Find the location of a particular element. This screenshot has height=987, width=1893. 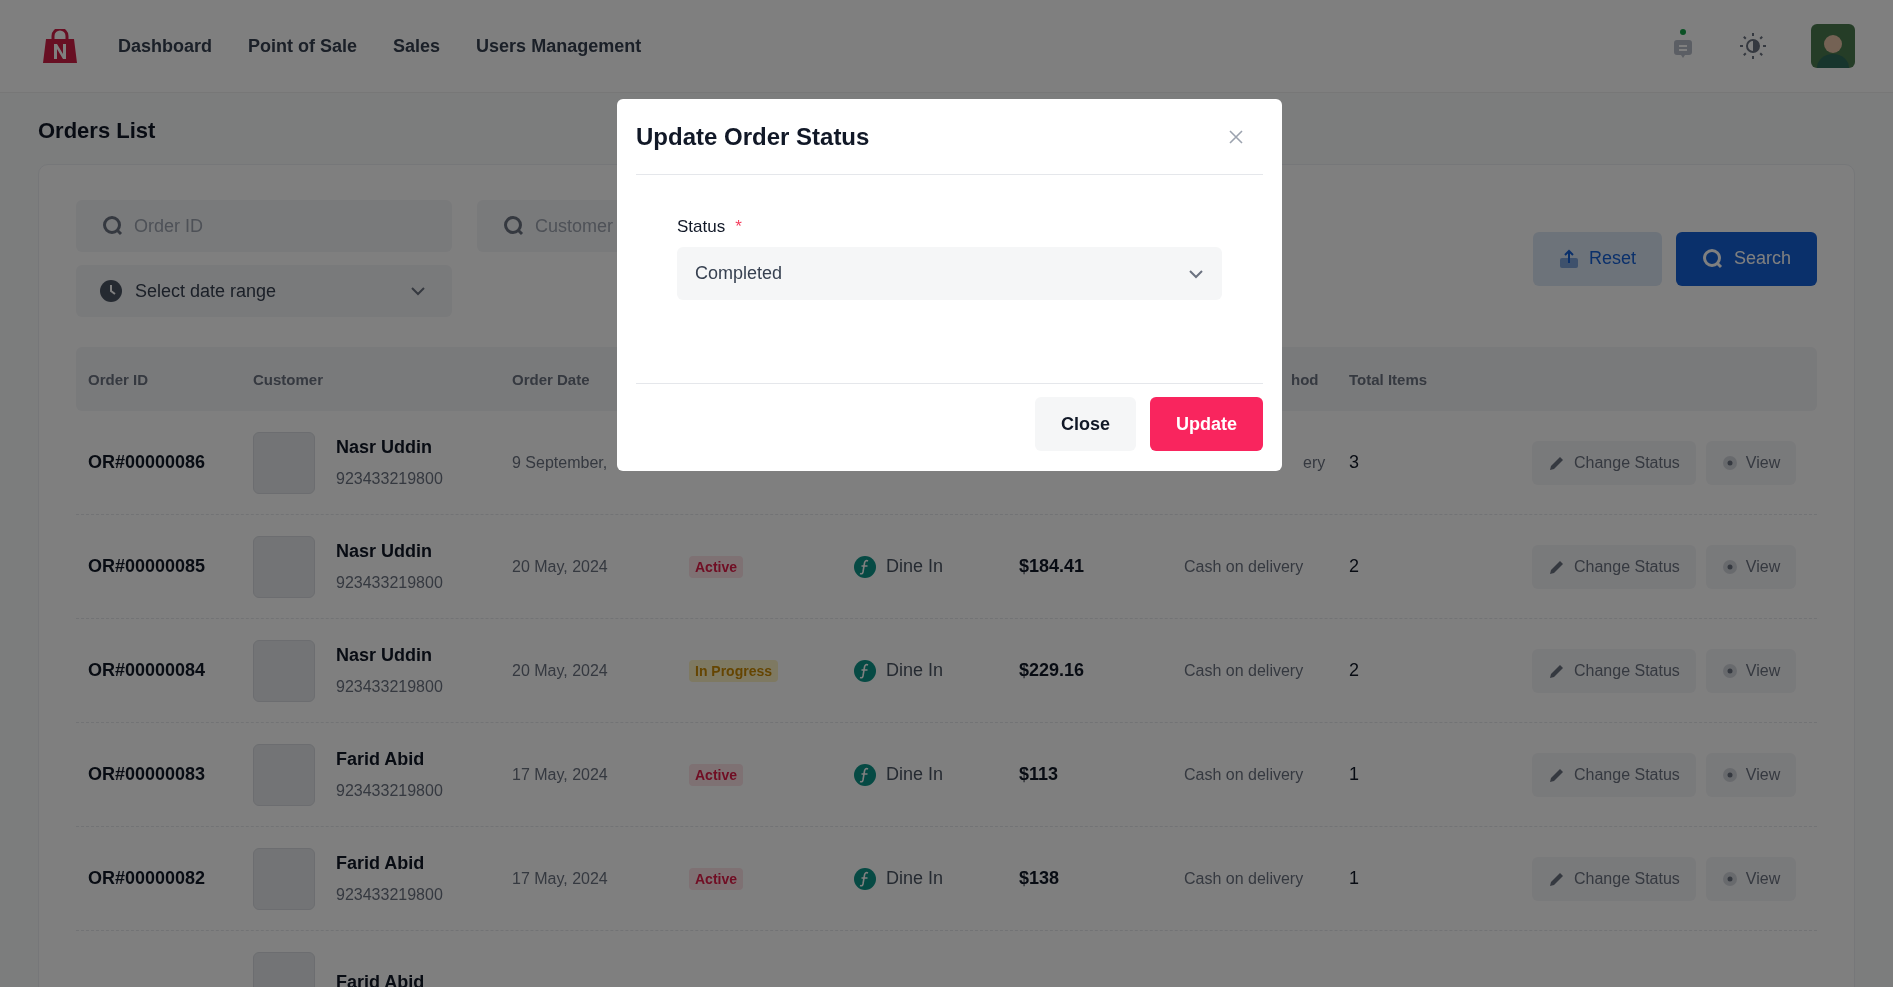

status-badge: In Progress is located at coordinates (734, 670).